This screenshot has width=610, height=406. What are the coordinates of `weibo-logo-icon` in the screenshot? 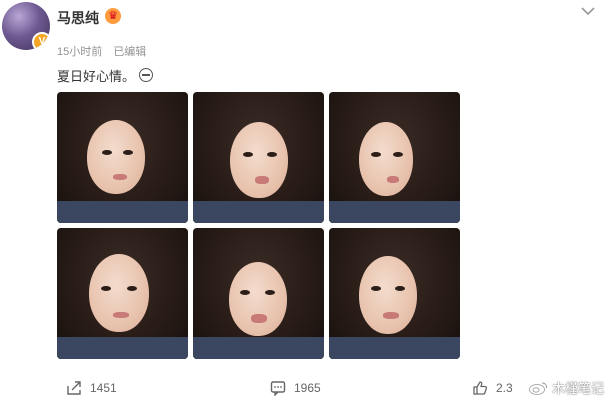 It's located at (538, 388).